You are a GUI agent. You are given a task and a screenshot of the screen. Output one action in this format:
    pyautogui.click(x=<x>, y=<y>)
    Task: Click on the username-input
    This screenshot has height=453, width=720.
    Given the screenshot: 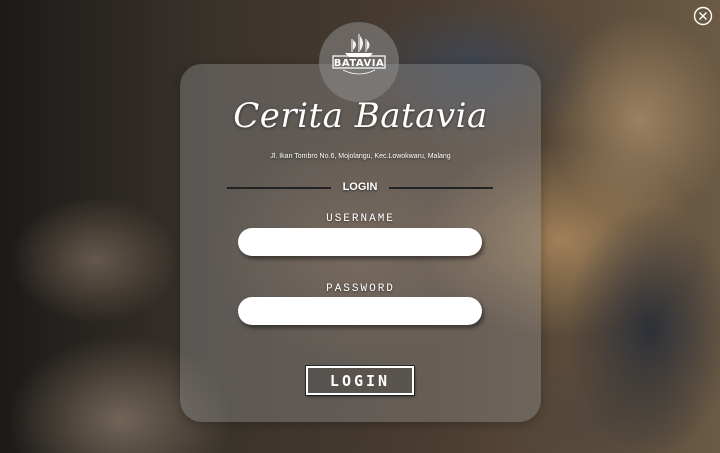 What is the action you would take?
    pyautogui.click(x=360, y=242)
    